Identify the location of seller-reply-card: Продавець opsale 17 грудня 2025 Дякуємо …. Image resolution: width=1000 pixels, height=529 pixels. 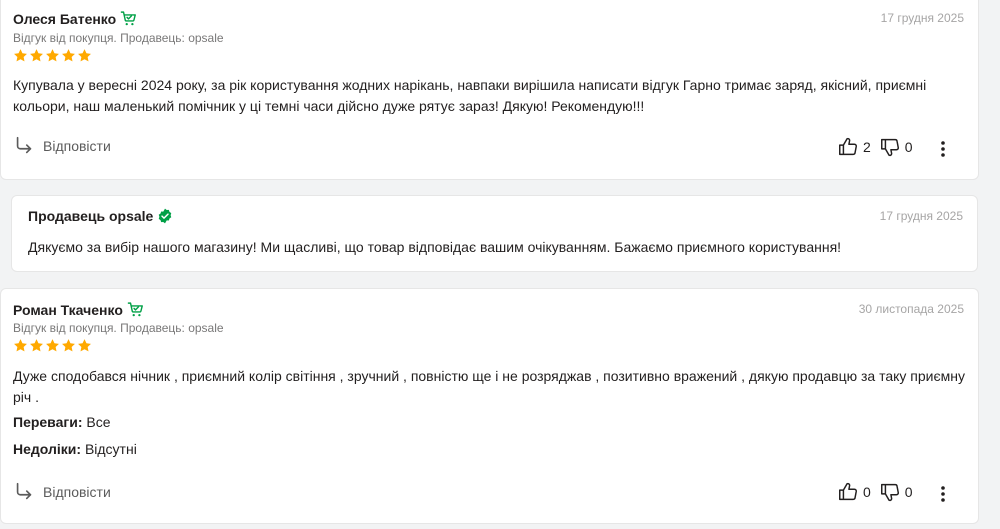
(494, 233).